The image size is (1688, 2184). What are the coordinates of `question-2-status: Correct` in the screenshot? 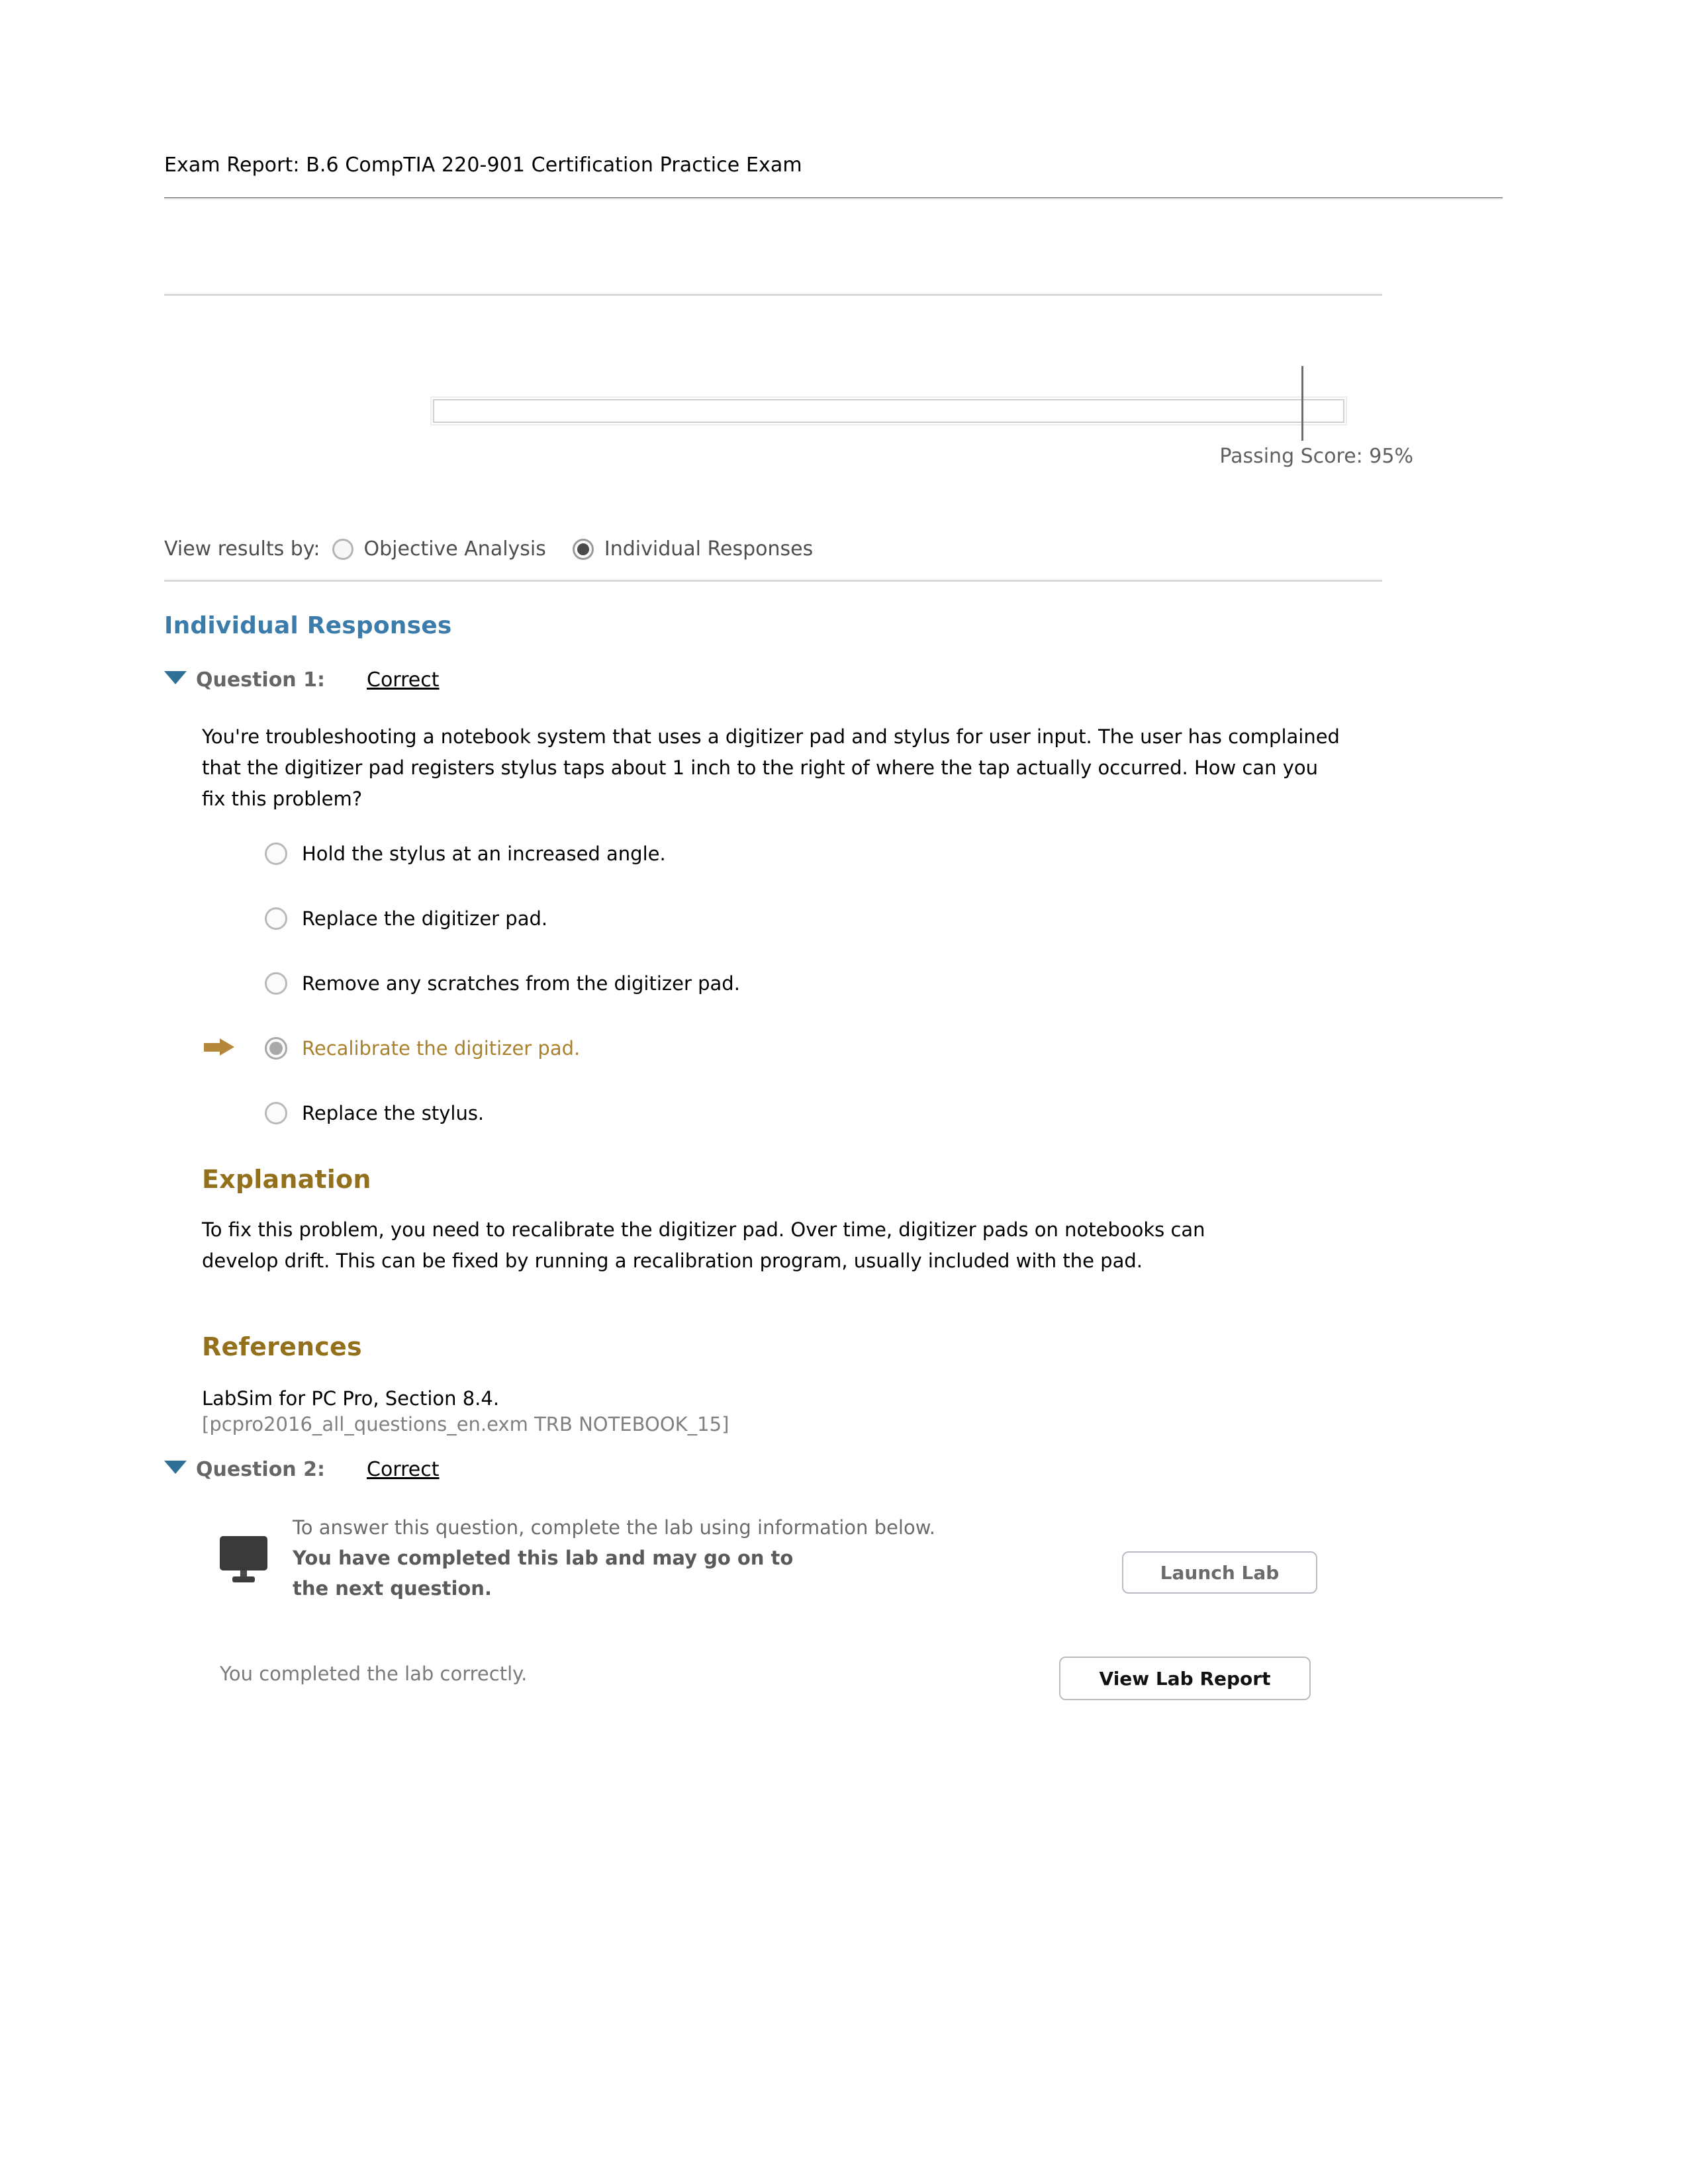 It's located at (403, 1470).